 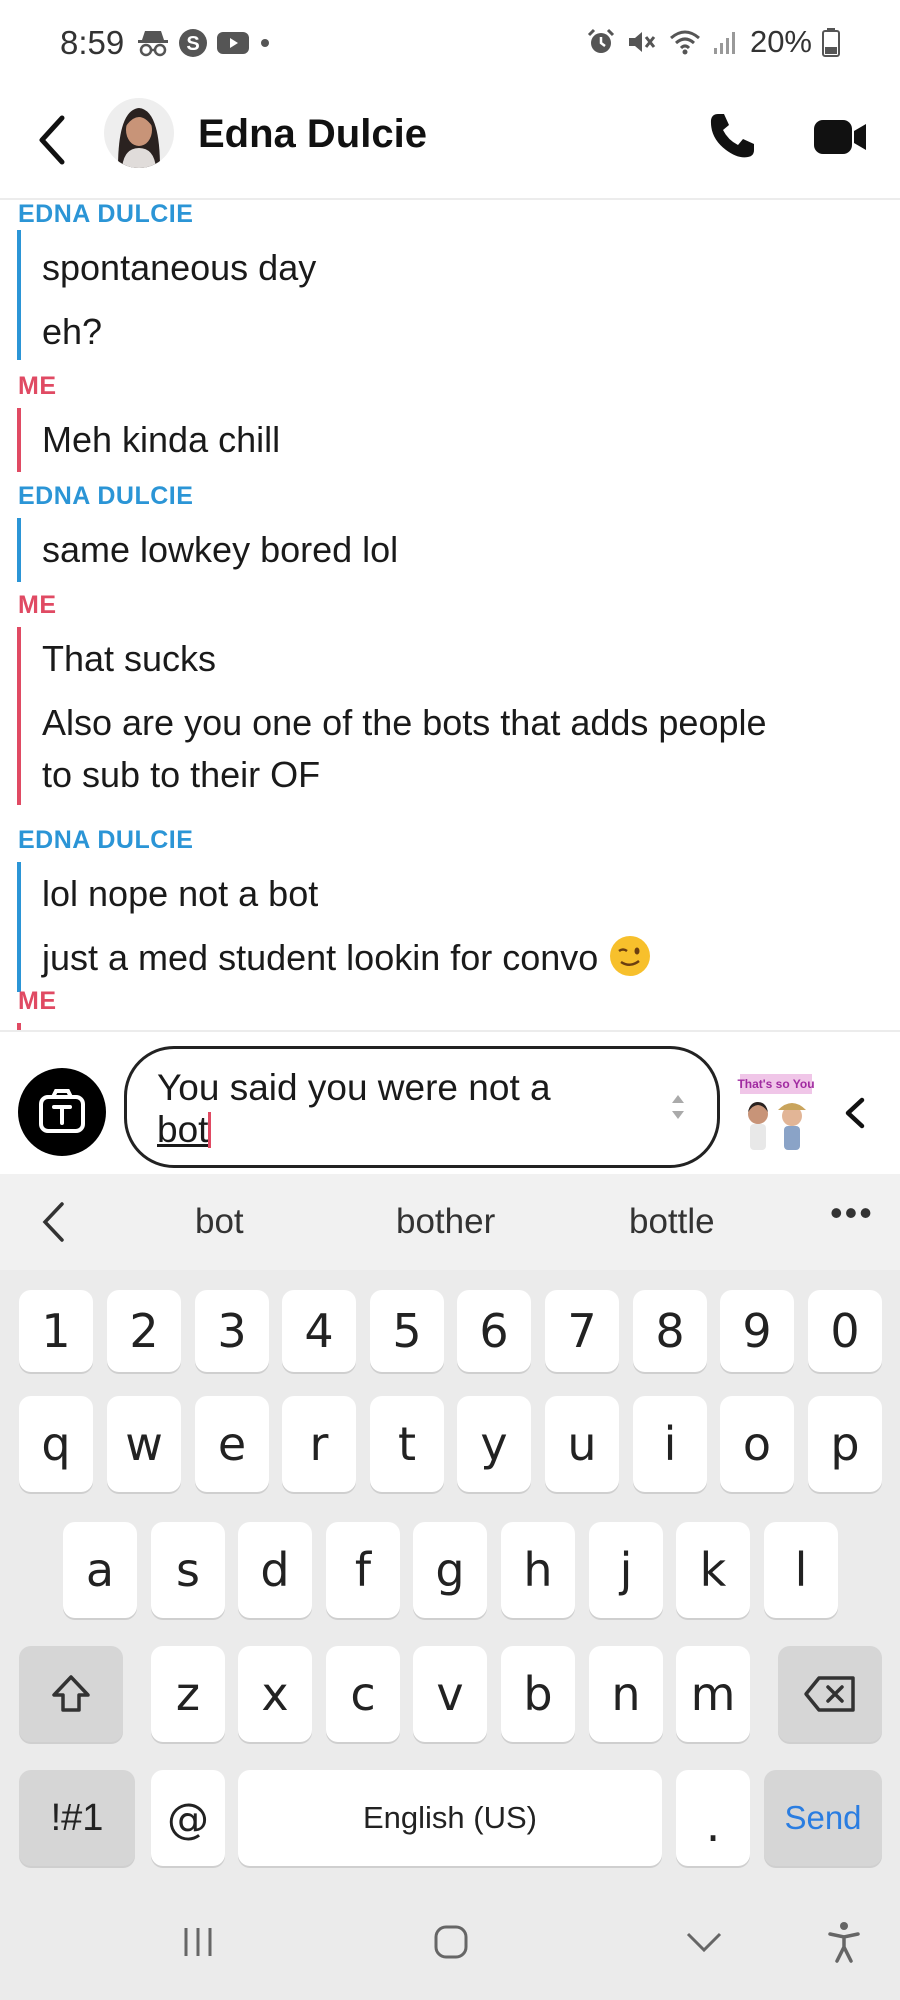 What do you see at coordinates (684, 42) in the screenshot?
I see `wifi-icon` at bounding box center [684, 42].